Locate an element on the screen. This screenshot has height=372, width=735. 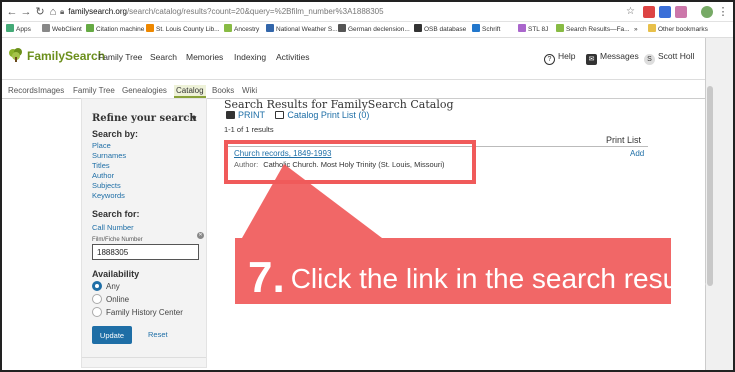
print-actions: PRINT Catalog Print List (0) is located at coordinates (297, 115).